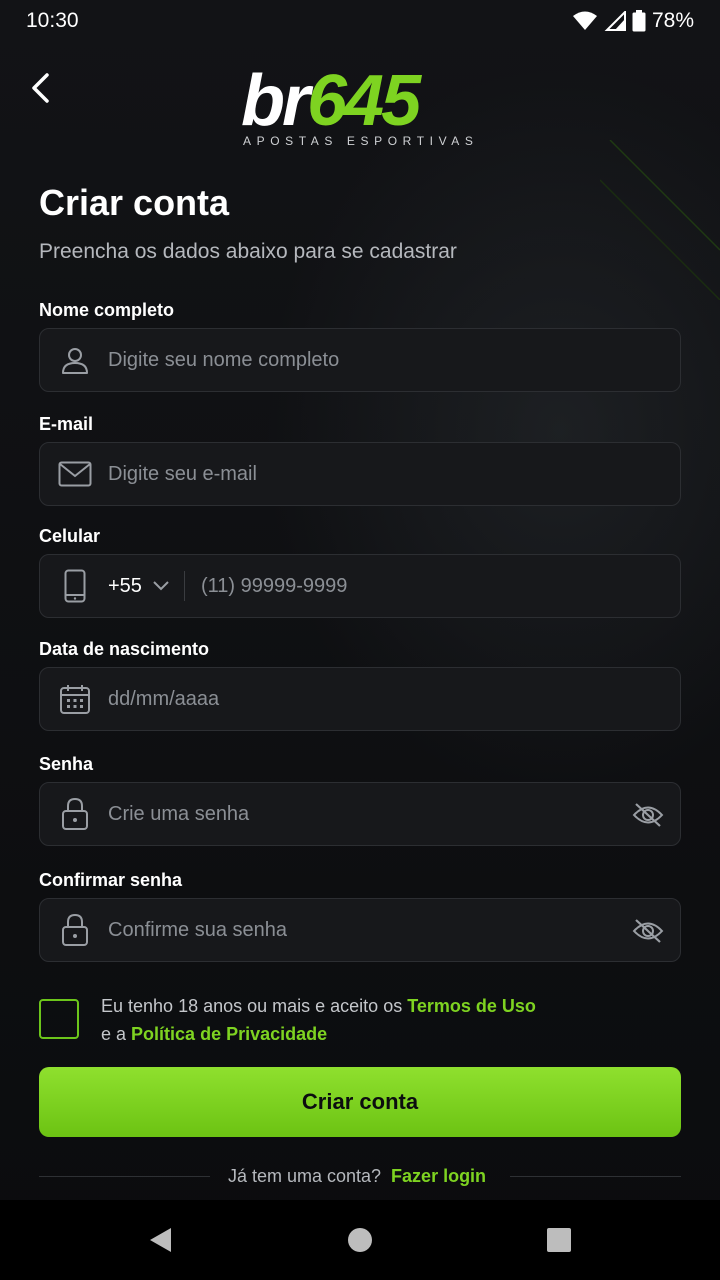 This screenshot has width=720, height=1280. I want to click on logo: br645 APOSTAS ESPORTIVAS, so click(357, 106).